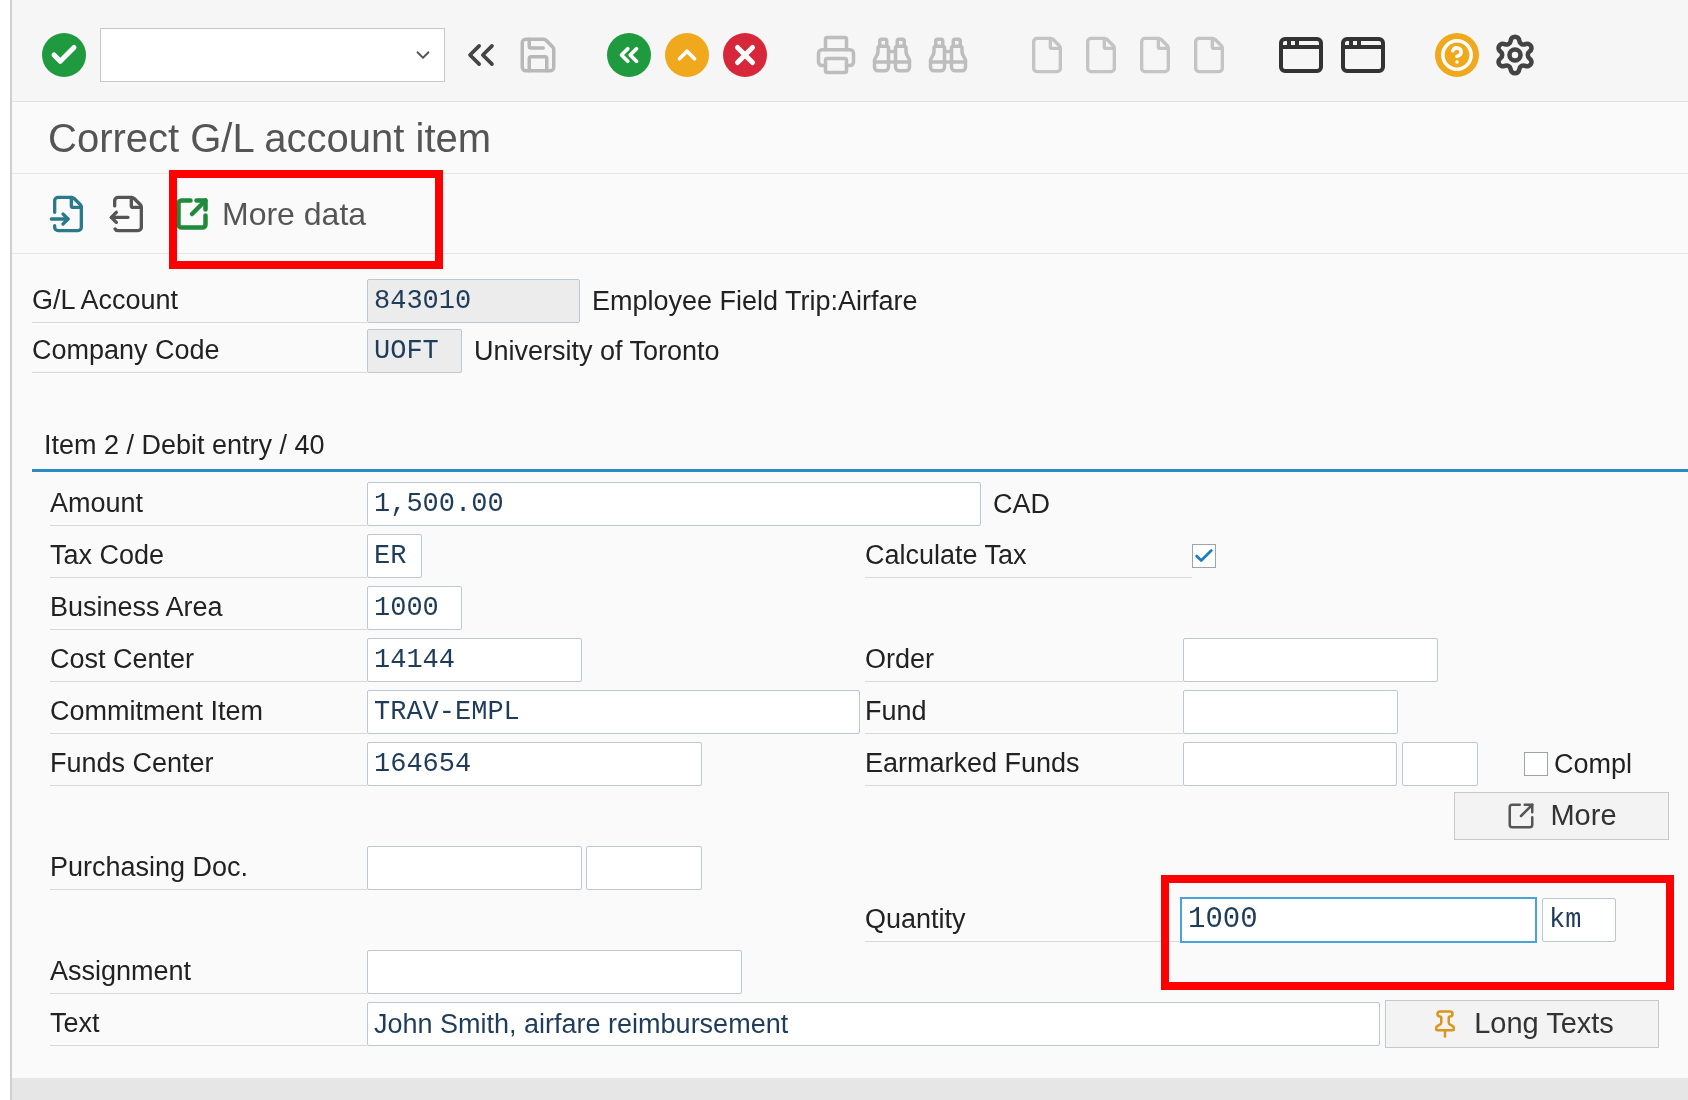 This screenshot has height=1100, width=1688. What do you see at coordinates (1028, 556) in the screenshot?
I see `field-label: Calculate Tax` at bounding box center [1028, 556].